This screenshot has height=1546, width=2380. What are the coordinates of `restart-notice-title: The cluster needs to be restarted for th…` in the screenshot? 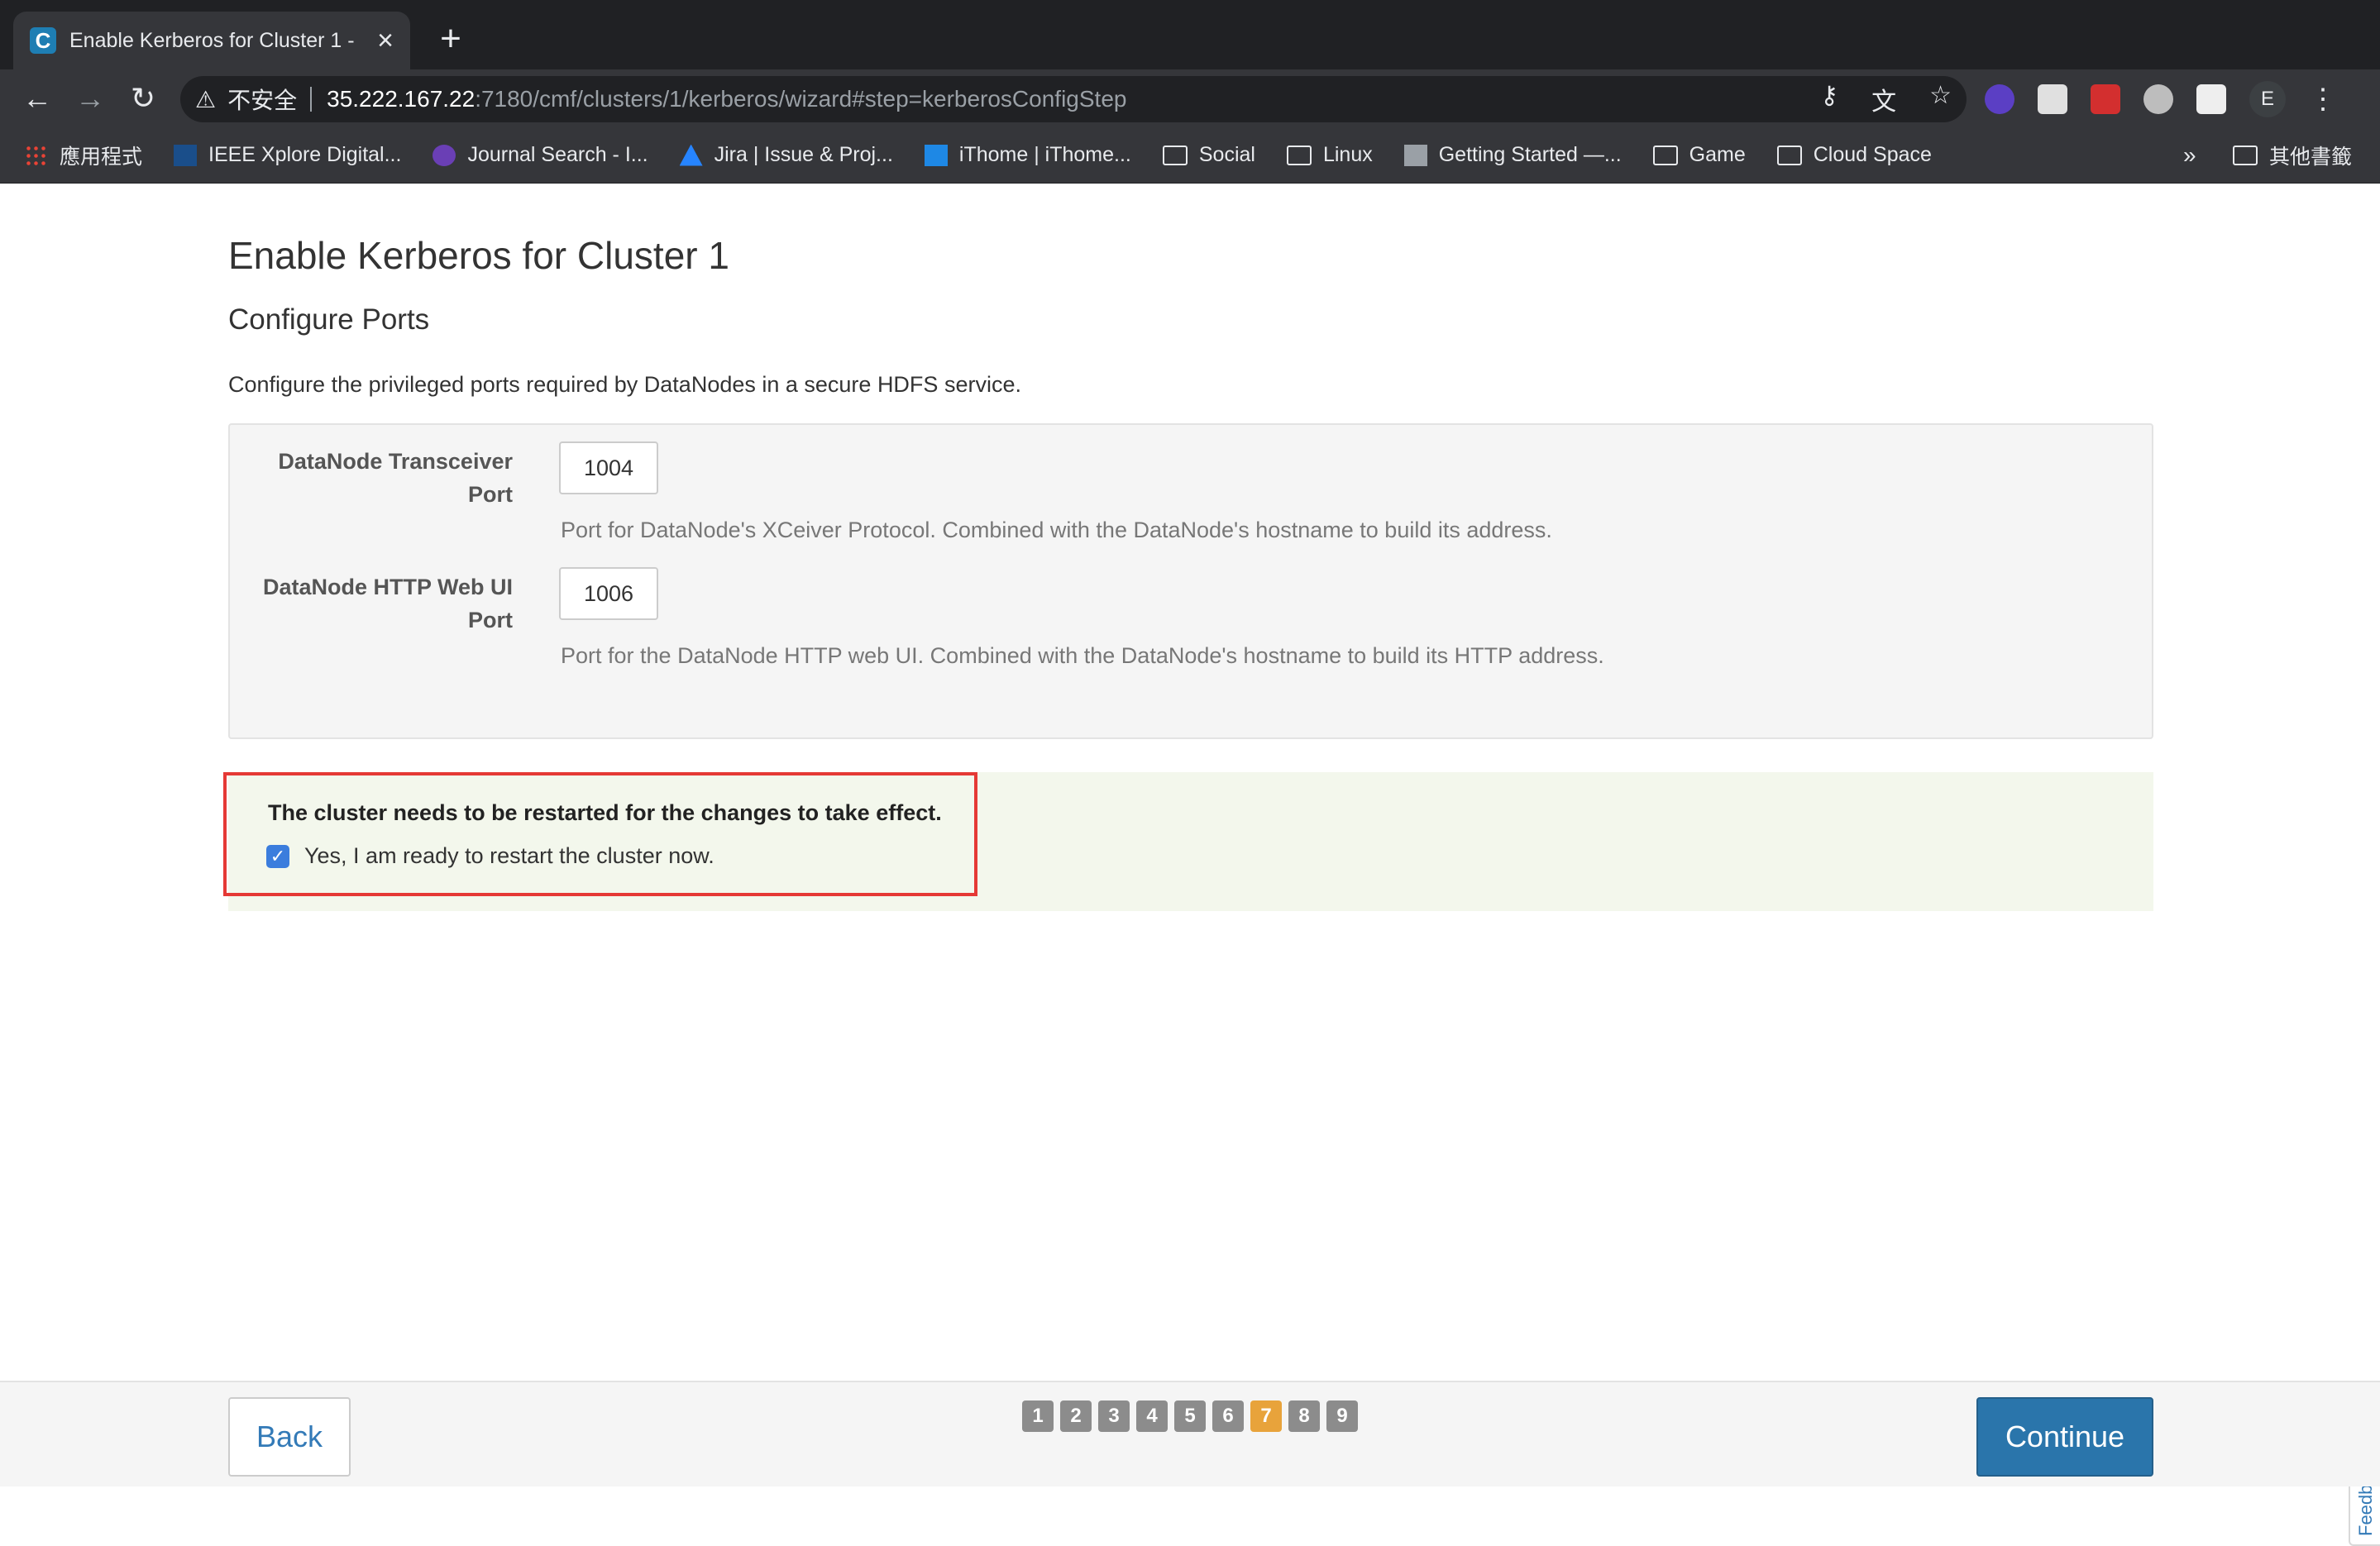 It's located at (605, 812).